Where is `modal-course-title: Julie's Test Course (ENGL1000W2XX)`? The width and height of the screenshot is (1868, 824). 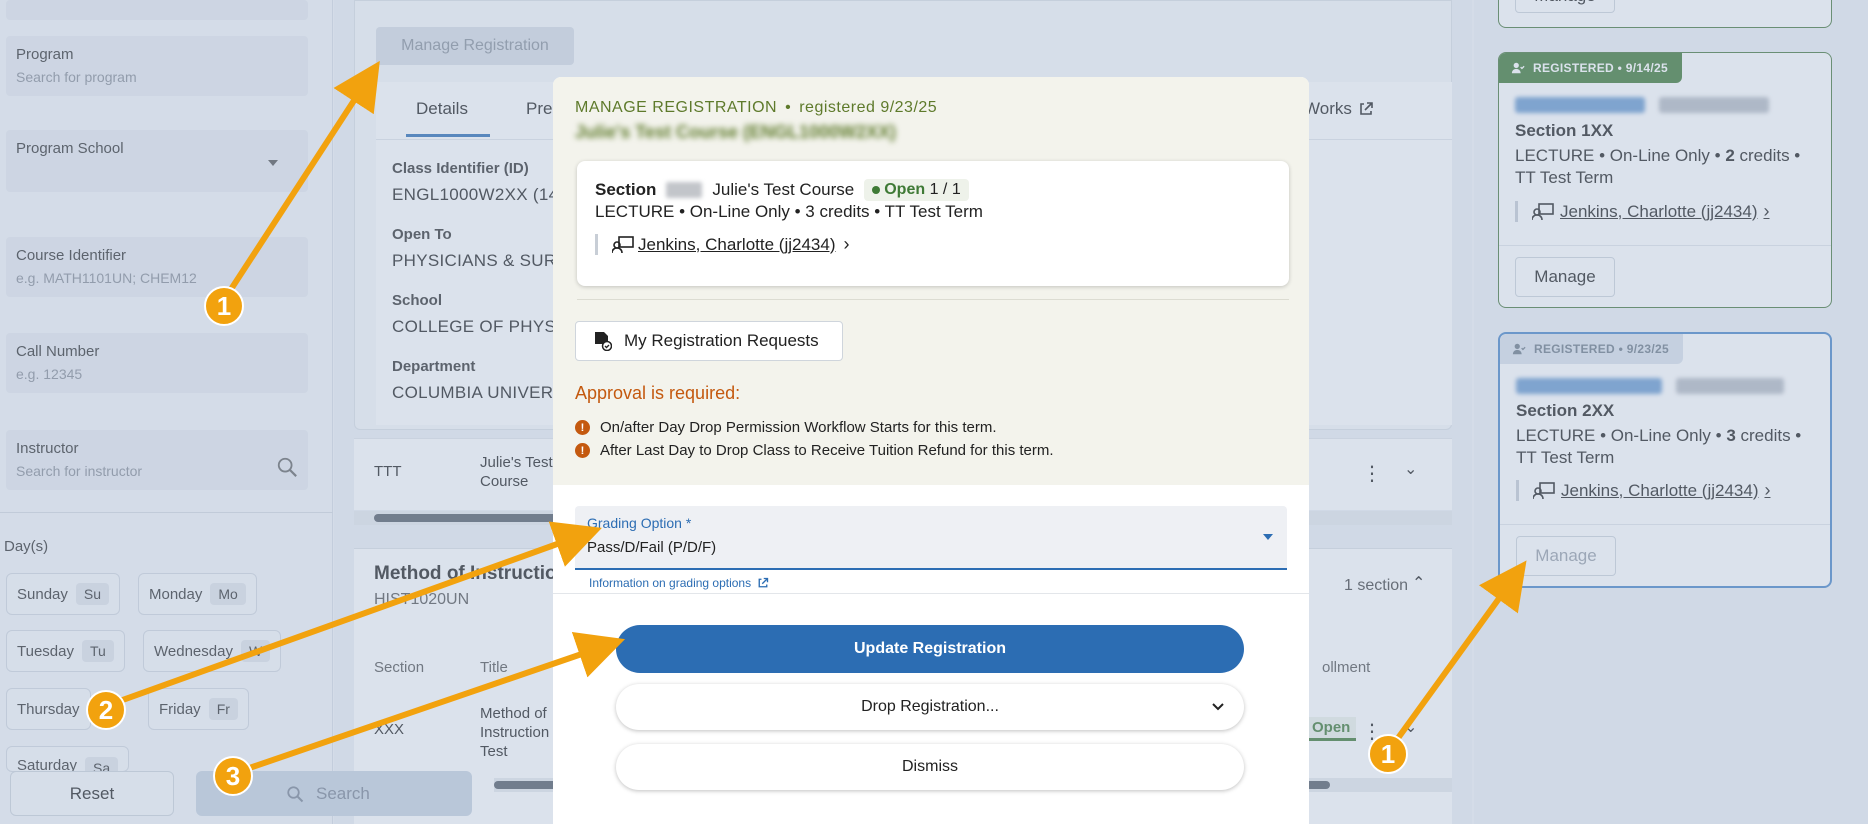 modal-course-title: Julie's Test Course (ENGL1000W2XX) is located at coordinates (736, 132).